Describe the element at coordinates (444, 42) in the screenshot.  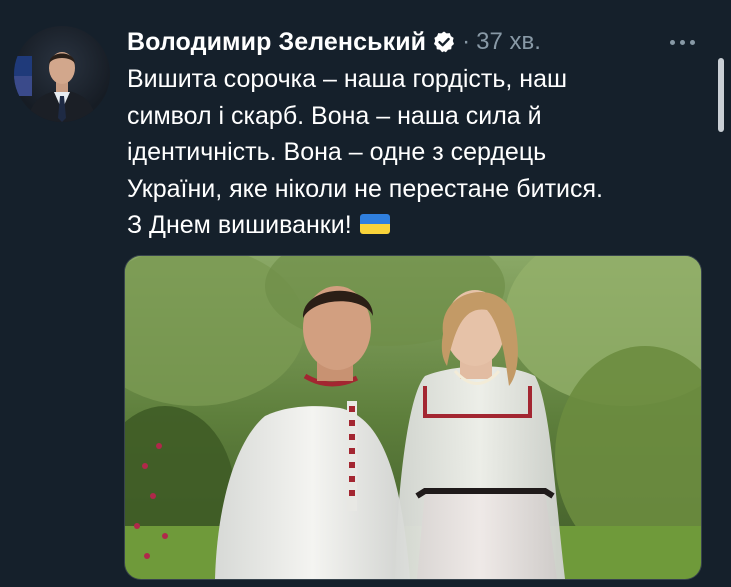
I see `verified-badge-icon` at that location.